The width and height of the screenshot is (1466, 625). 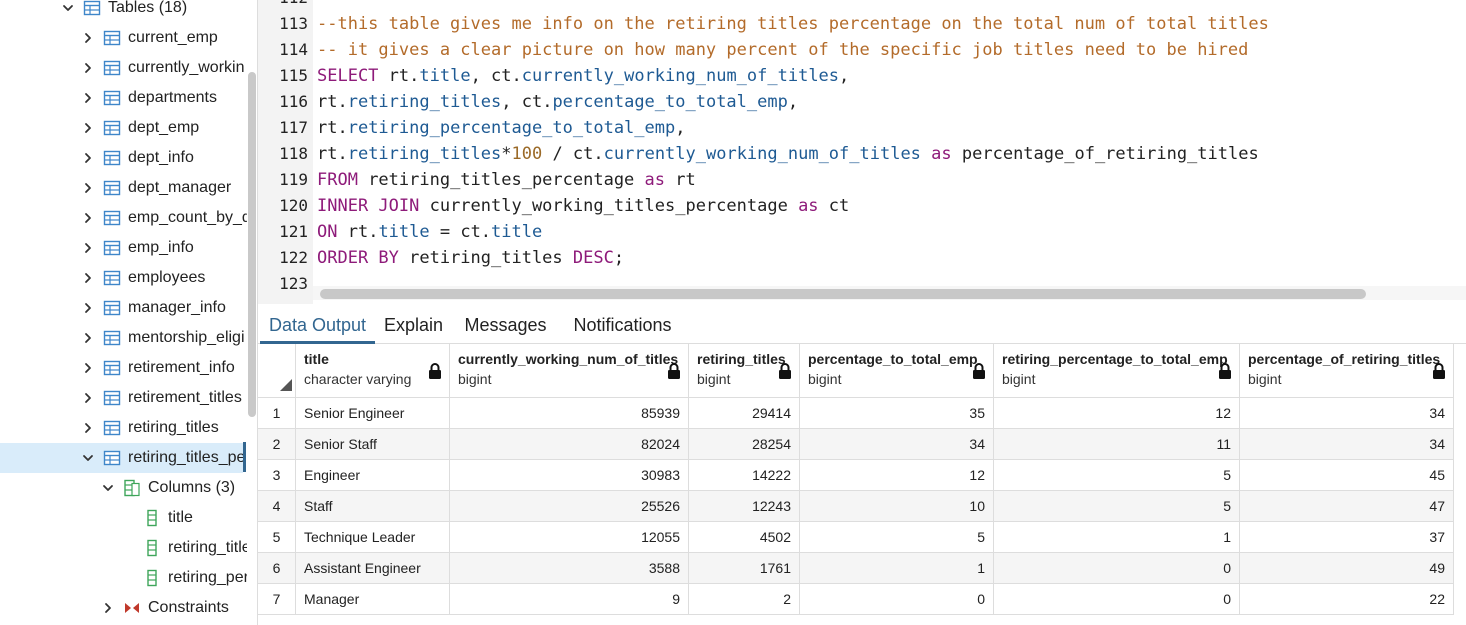 What do you see at coordinates (252, 244) in the screenshot?
I see `sidebar-scrollbar` at bounding box center [252, 244].